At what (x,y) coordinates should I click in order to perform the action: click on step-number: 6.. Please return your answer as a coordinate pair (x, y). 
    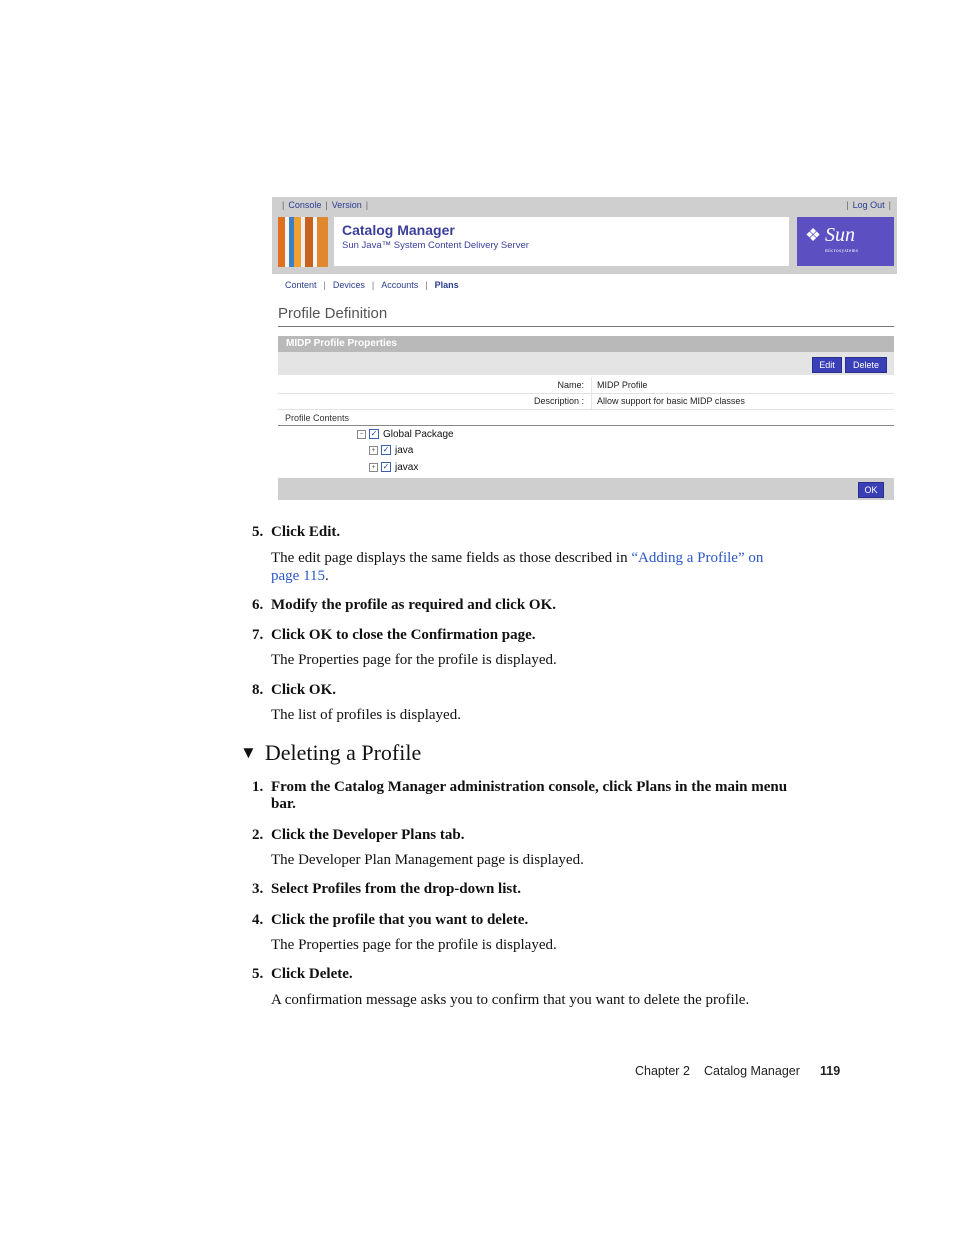
    Looking at the image, I should click on (258, 605).